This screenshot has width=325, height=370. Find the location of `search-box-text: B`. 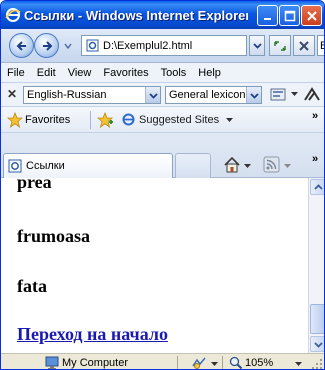

search-box-text: B is located at coordinates (322, 46).